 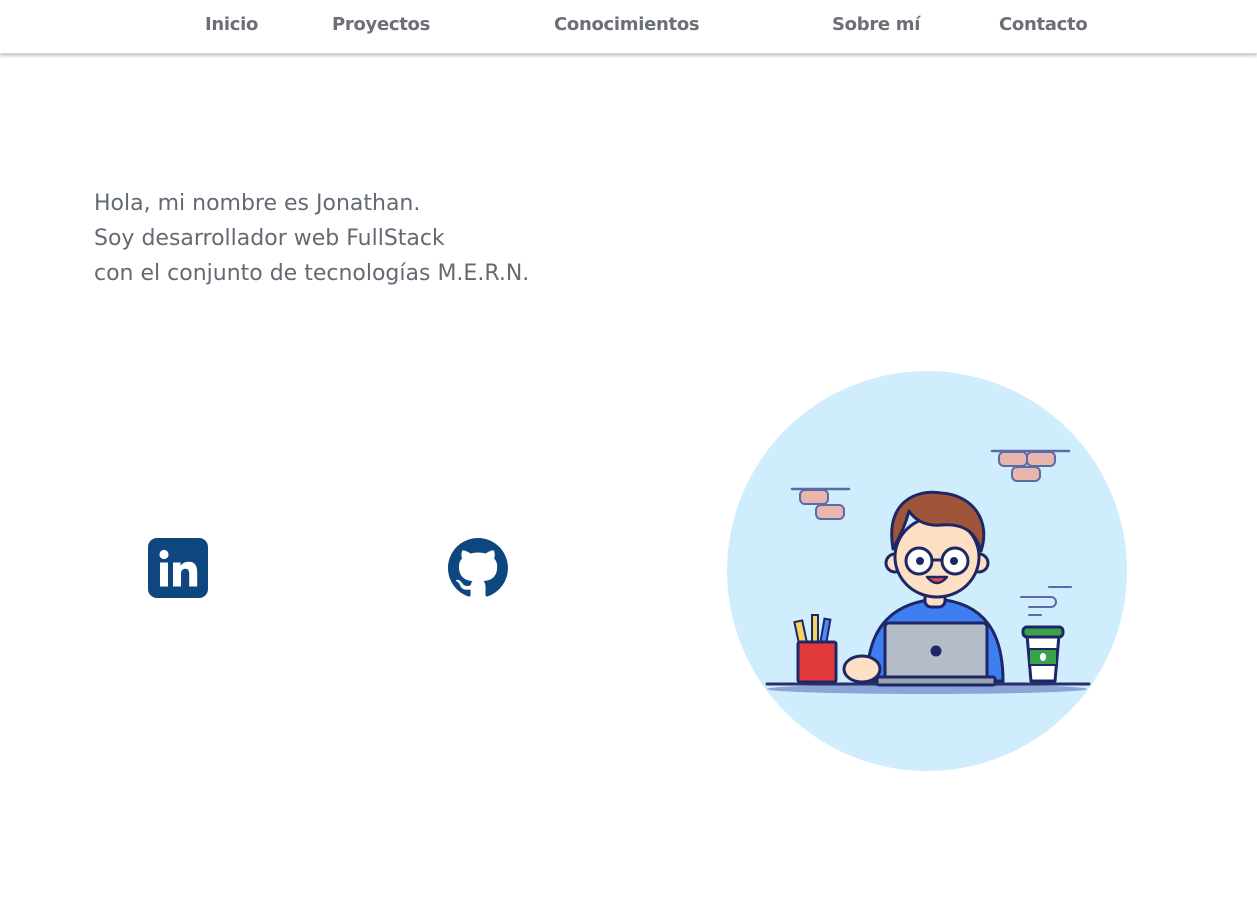 I want to click on linkedin-link, so click(x=178, y=568).